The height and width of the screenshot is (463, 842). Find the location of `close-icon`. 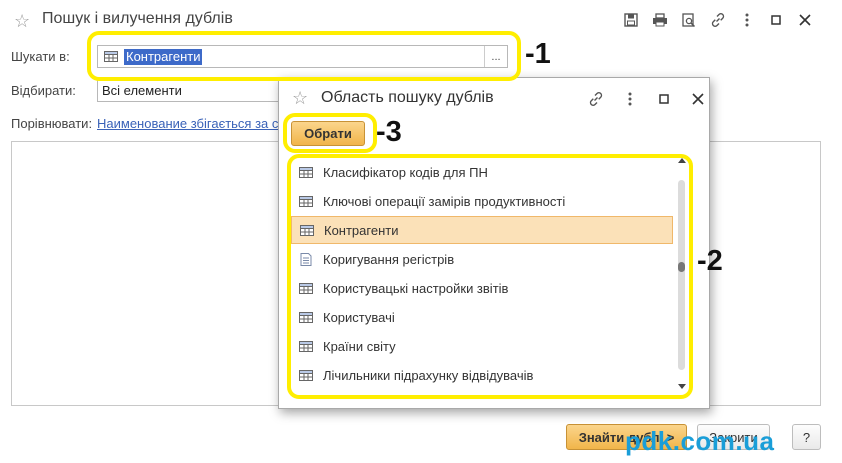

close-icon is located at coordinates (805, 20).